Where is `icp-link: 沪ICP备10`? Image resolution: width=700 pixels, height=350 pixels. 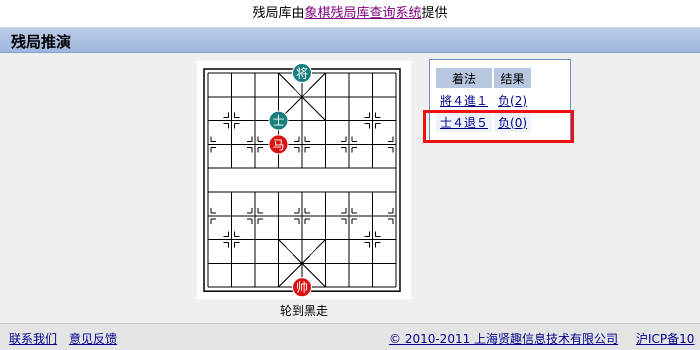
icp-link: 沪ICP备10 is located at coordinates (665, 338).